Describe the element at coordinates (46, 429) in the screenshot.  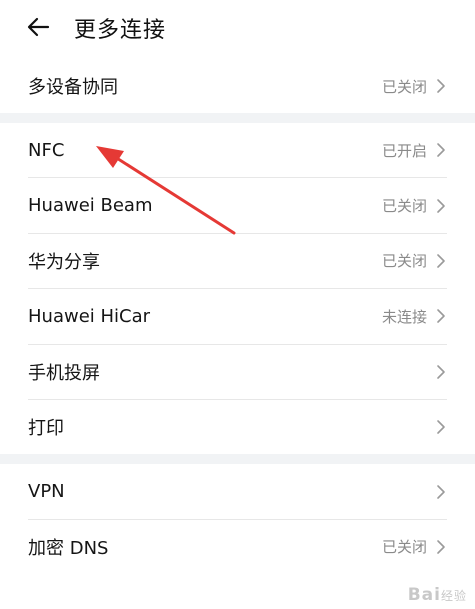
I see `row-label: 打印` at that location.